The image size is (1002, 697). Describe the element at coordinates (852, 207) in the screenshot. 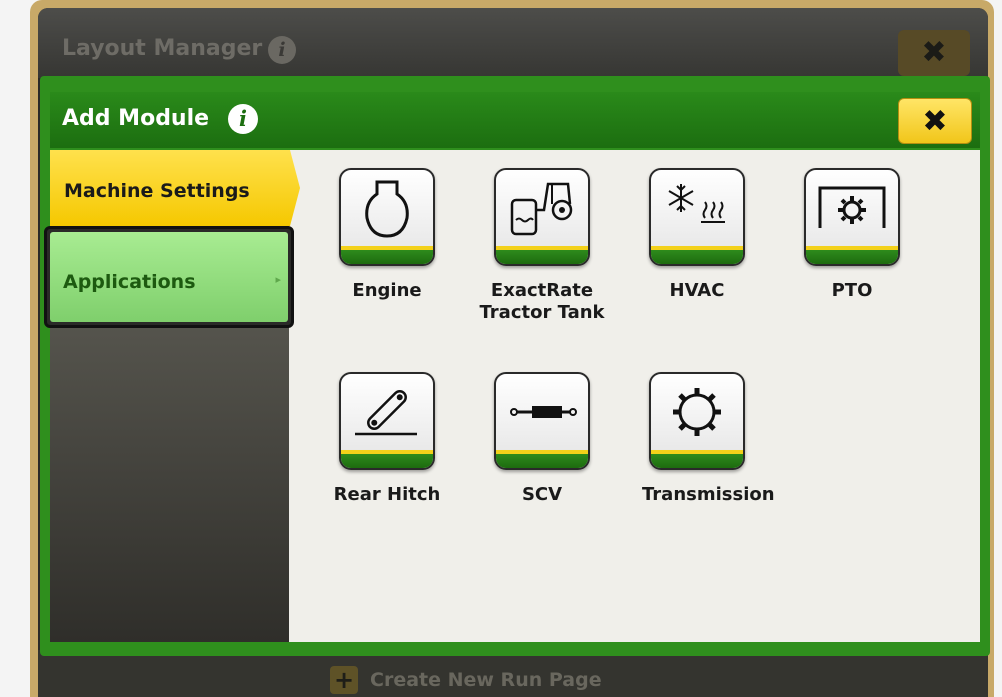

I see `pto-icon` at that location.